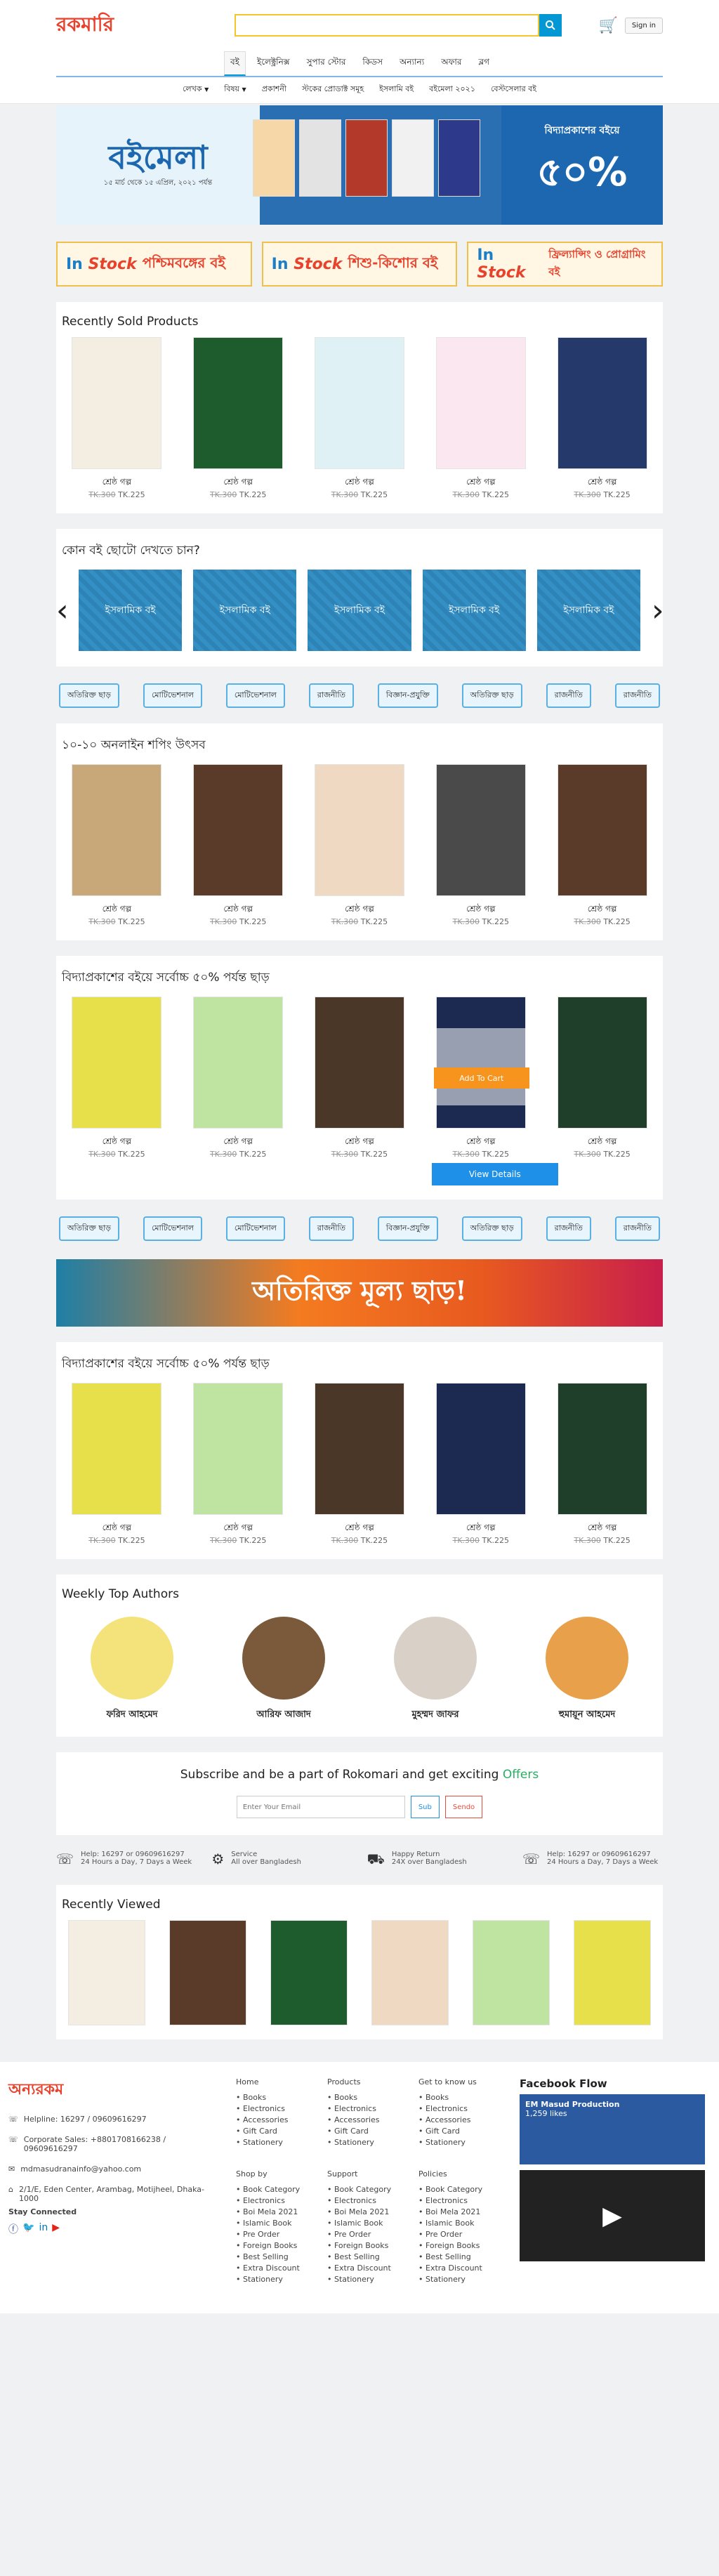 The width and height of the screenshot is (719, 2576). What do you see at coordinates (274, 89) in the screenshot?
I see `subnav-publisher: প্রকাশনী` at bounding box center [274, 89].